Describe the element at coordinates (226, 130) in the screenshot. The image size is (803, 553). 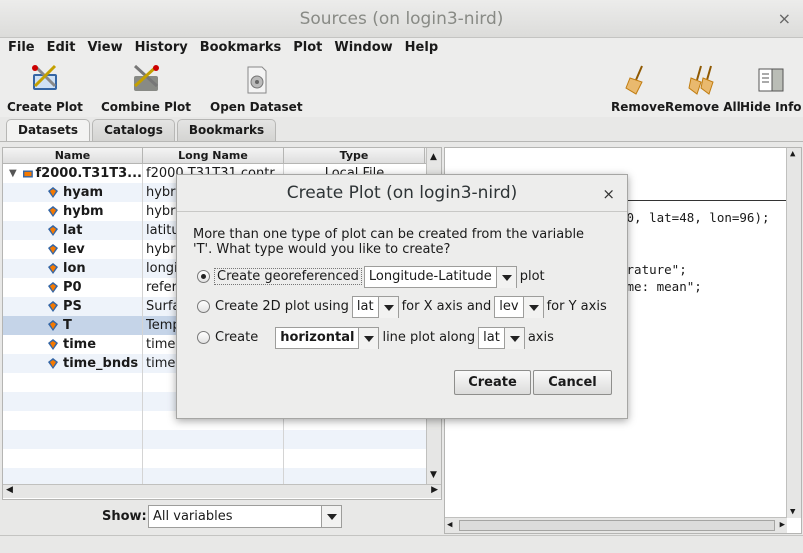
I see `tab-bookmarks: Bookmarks` at that location.